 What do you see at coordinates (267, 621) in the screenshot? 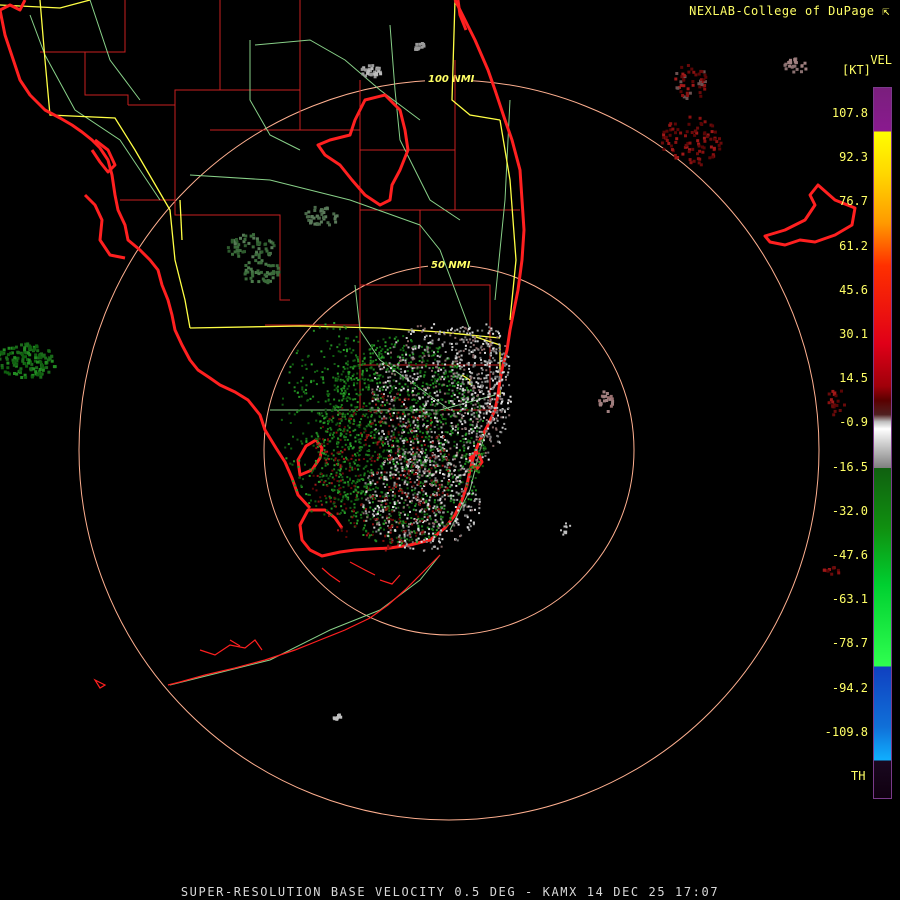
I see `florida-keys` at bounding box center [267, 621].